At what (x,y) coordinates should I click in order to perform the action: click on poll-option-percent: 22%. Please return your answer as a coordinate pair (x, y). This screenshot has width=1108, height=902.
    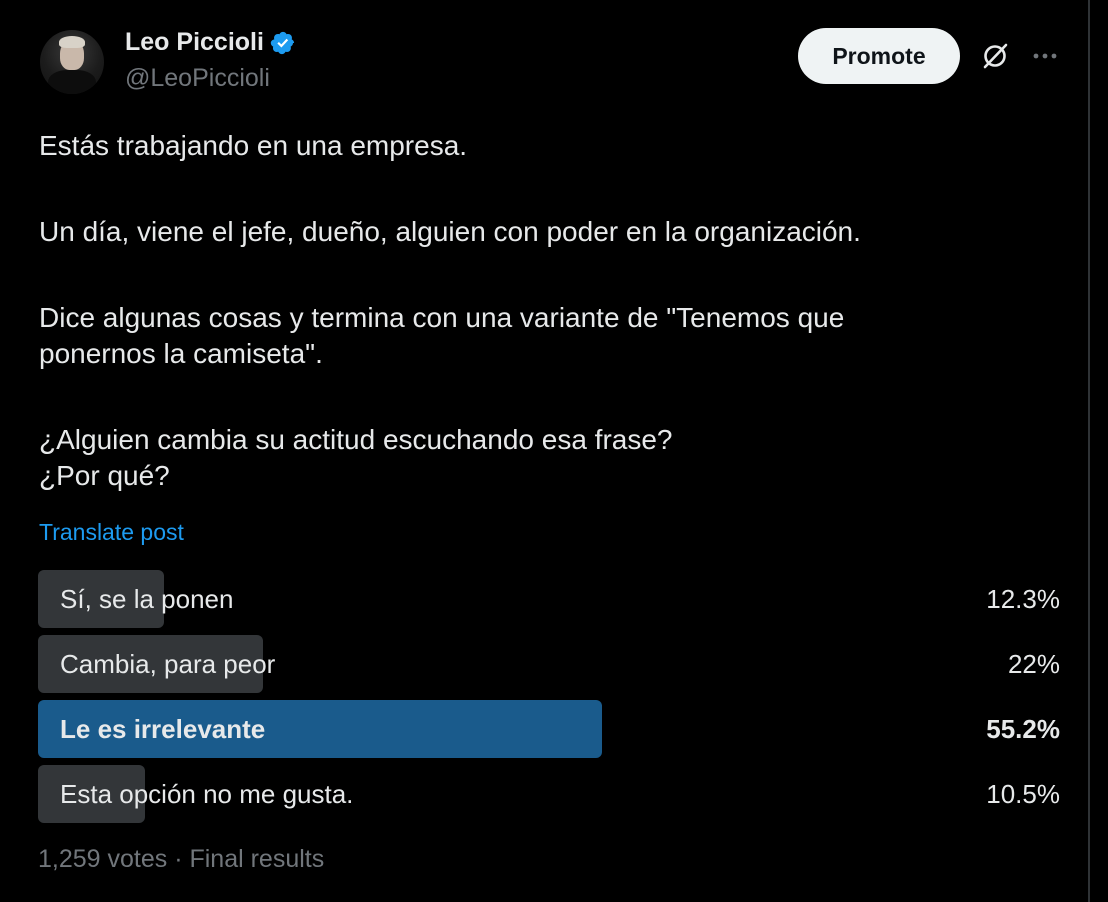
    Looking at the image, I should click on (1033, 664).